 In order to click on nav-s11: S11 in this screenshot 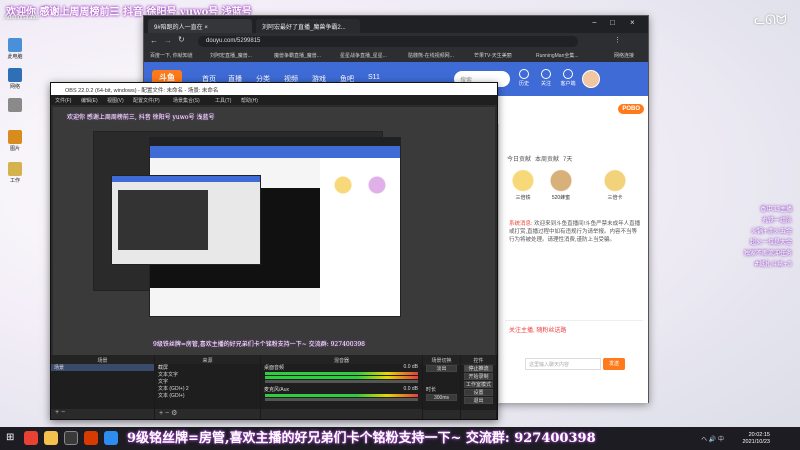, I will do `click(374, 77)`.